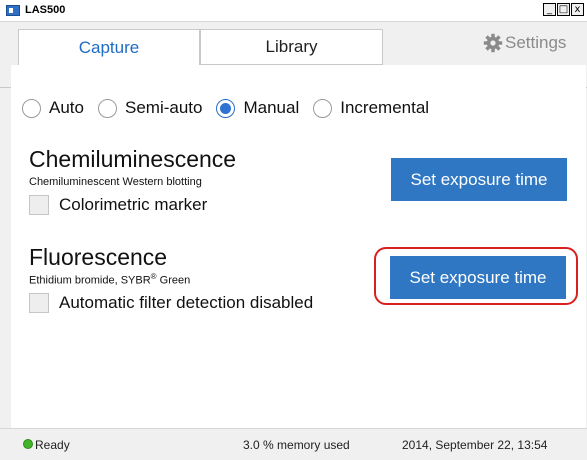 The image size is (587, 460). I want to click on tab-capture-label: Capture, so click(109, 47).